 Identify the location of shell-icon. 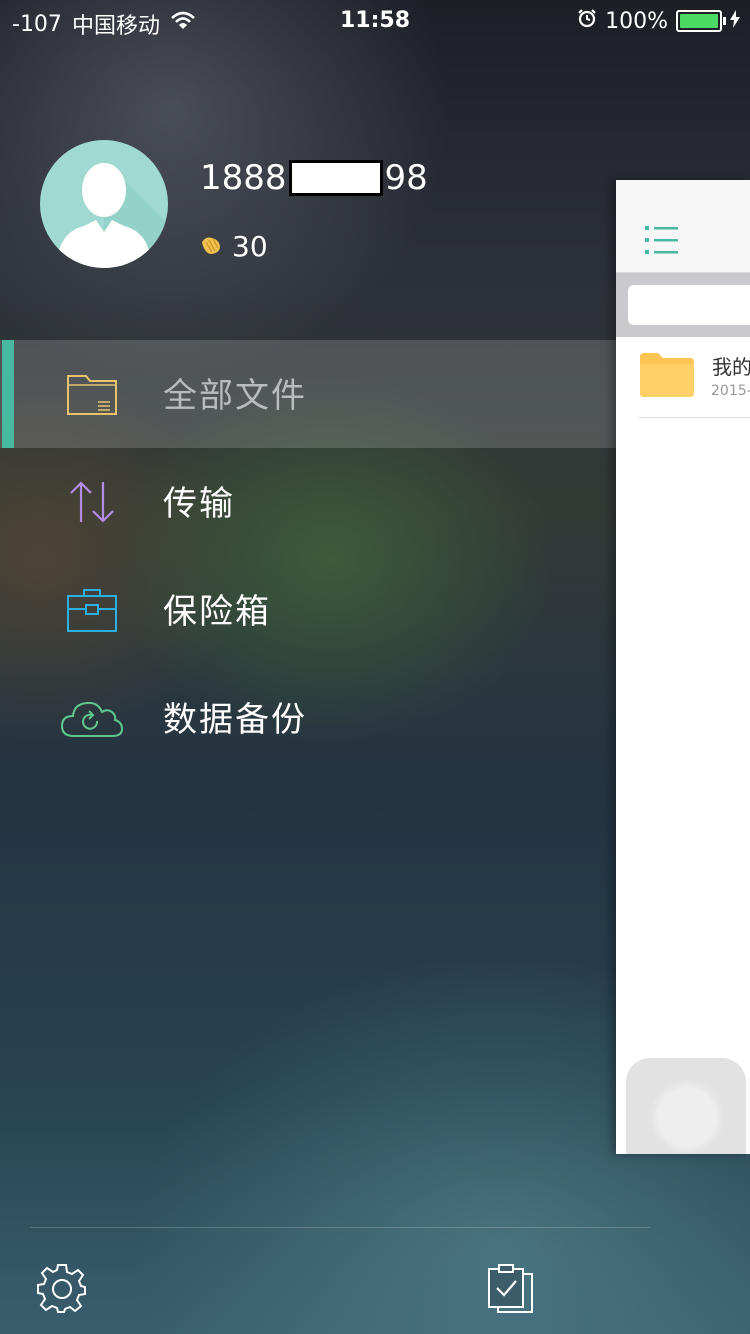
(211, 246).